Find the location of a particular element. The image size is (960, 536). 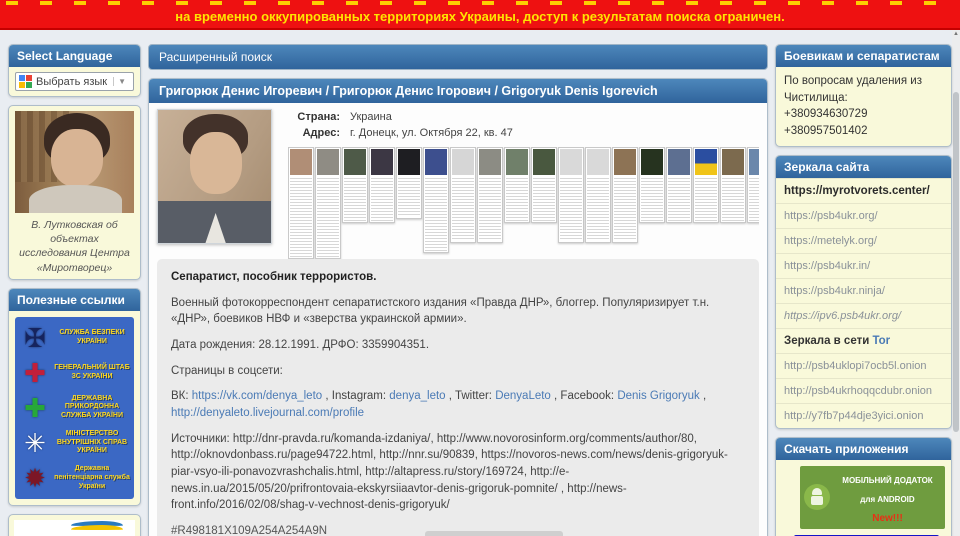

profile-photo is located at coordinates (214, 176).